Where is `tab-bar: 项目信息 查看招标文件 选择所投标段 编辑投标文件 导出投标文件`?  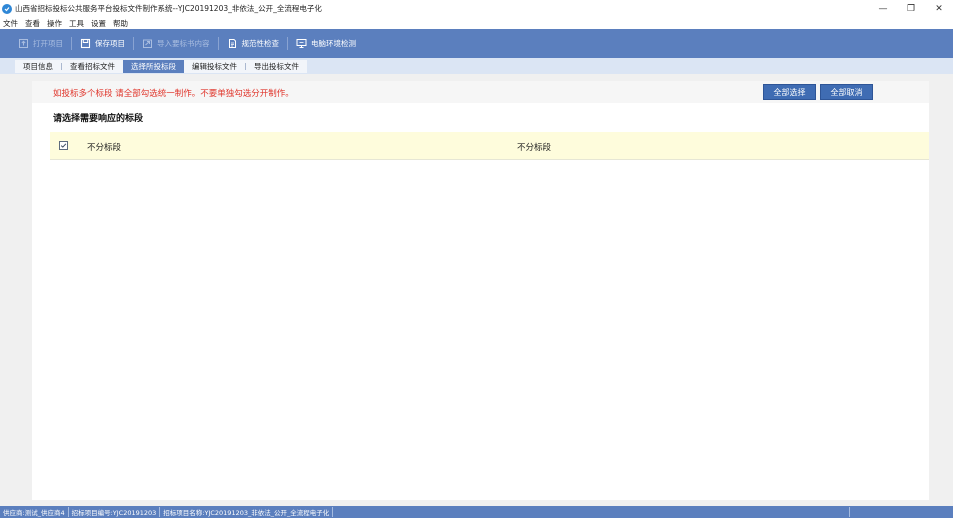
tab-bar: 项目信息 查看招标文件 选择所投标段 编辑投标文件 导出投标文件 is located at coordinates (476, 66).